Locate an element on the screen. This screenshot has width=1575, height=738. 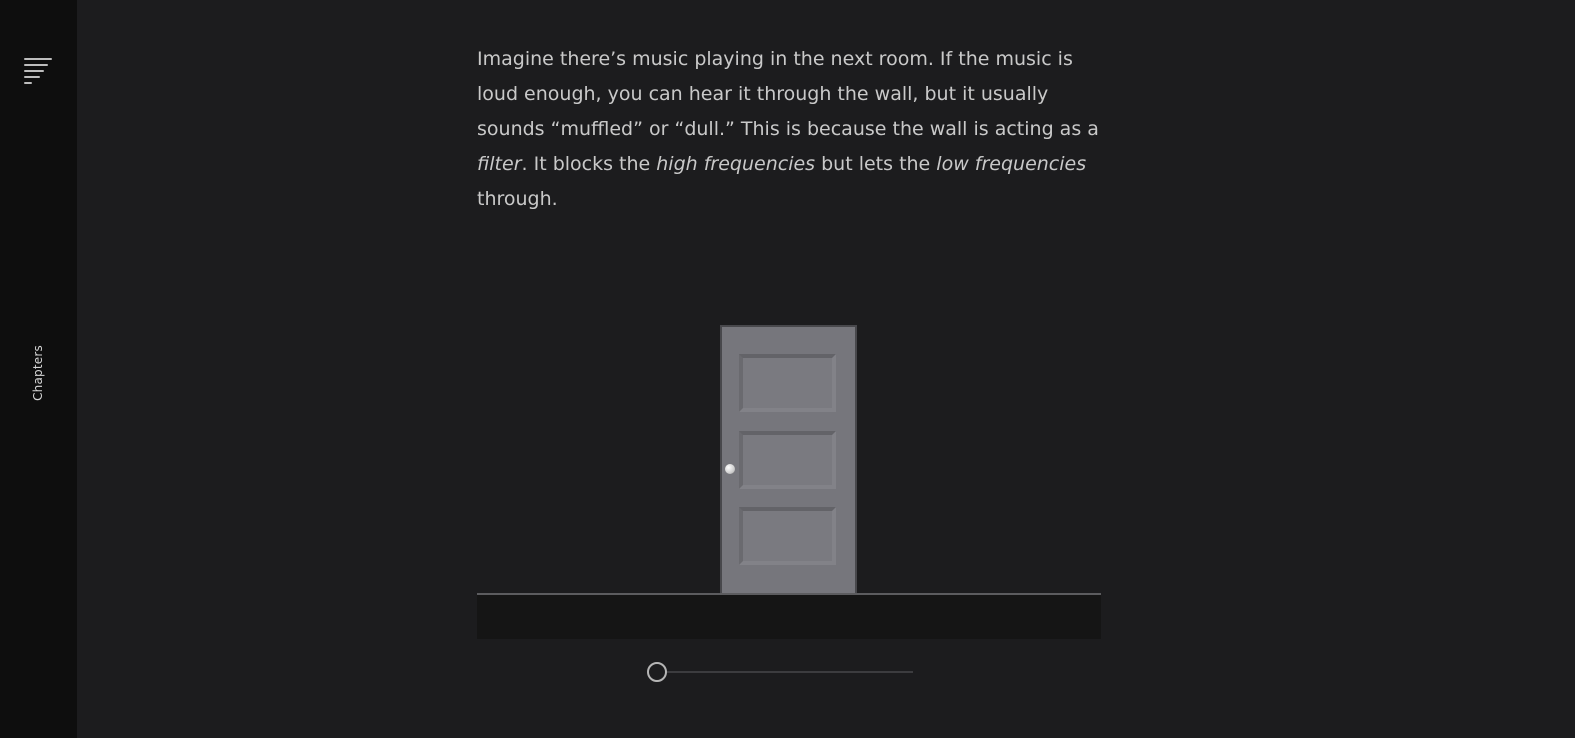
door-panel-bottom is located at coordinates (787, 536).